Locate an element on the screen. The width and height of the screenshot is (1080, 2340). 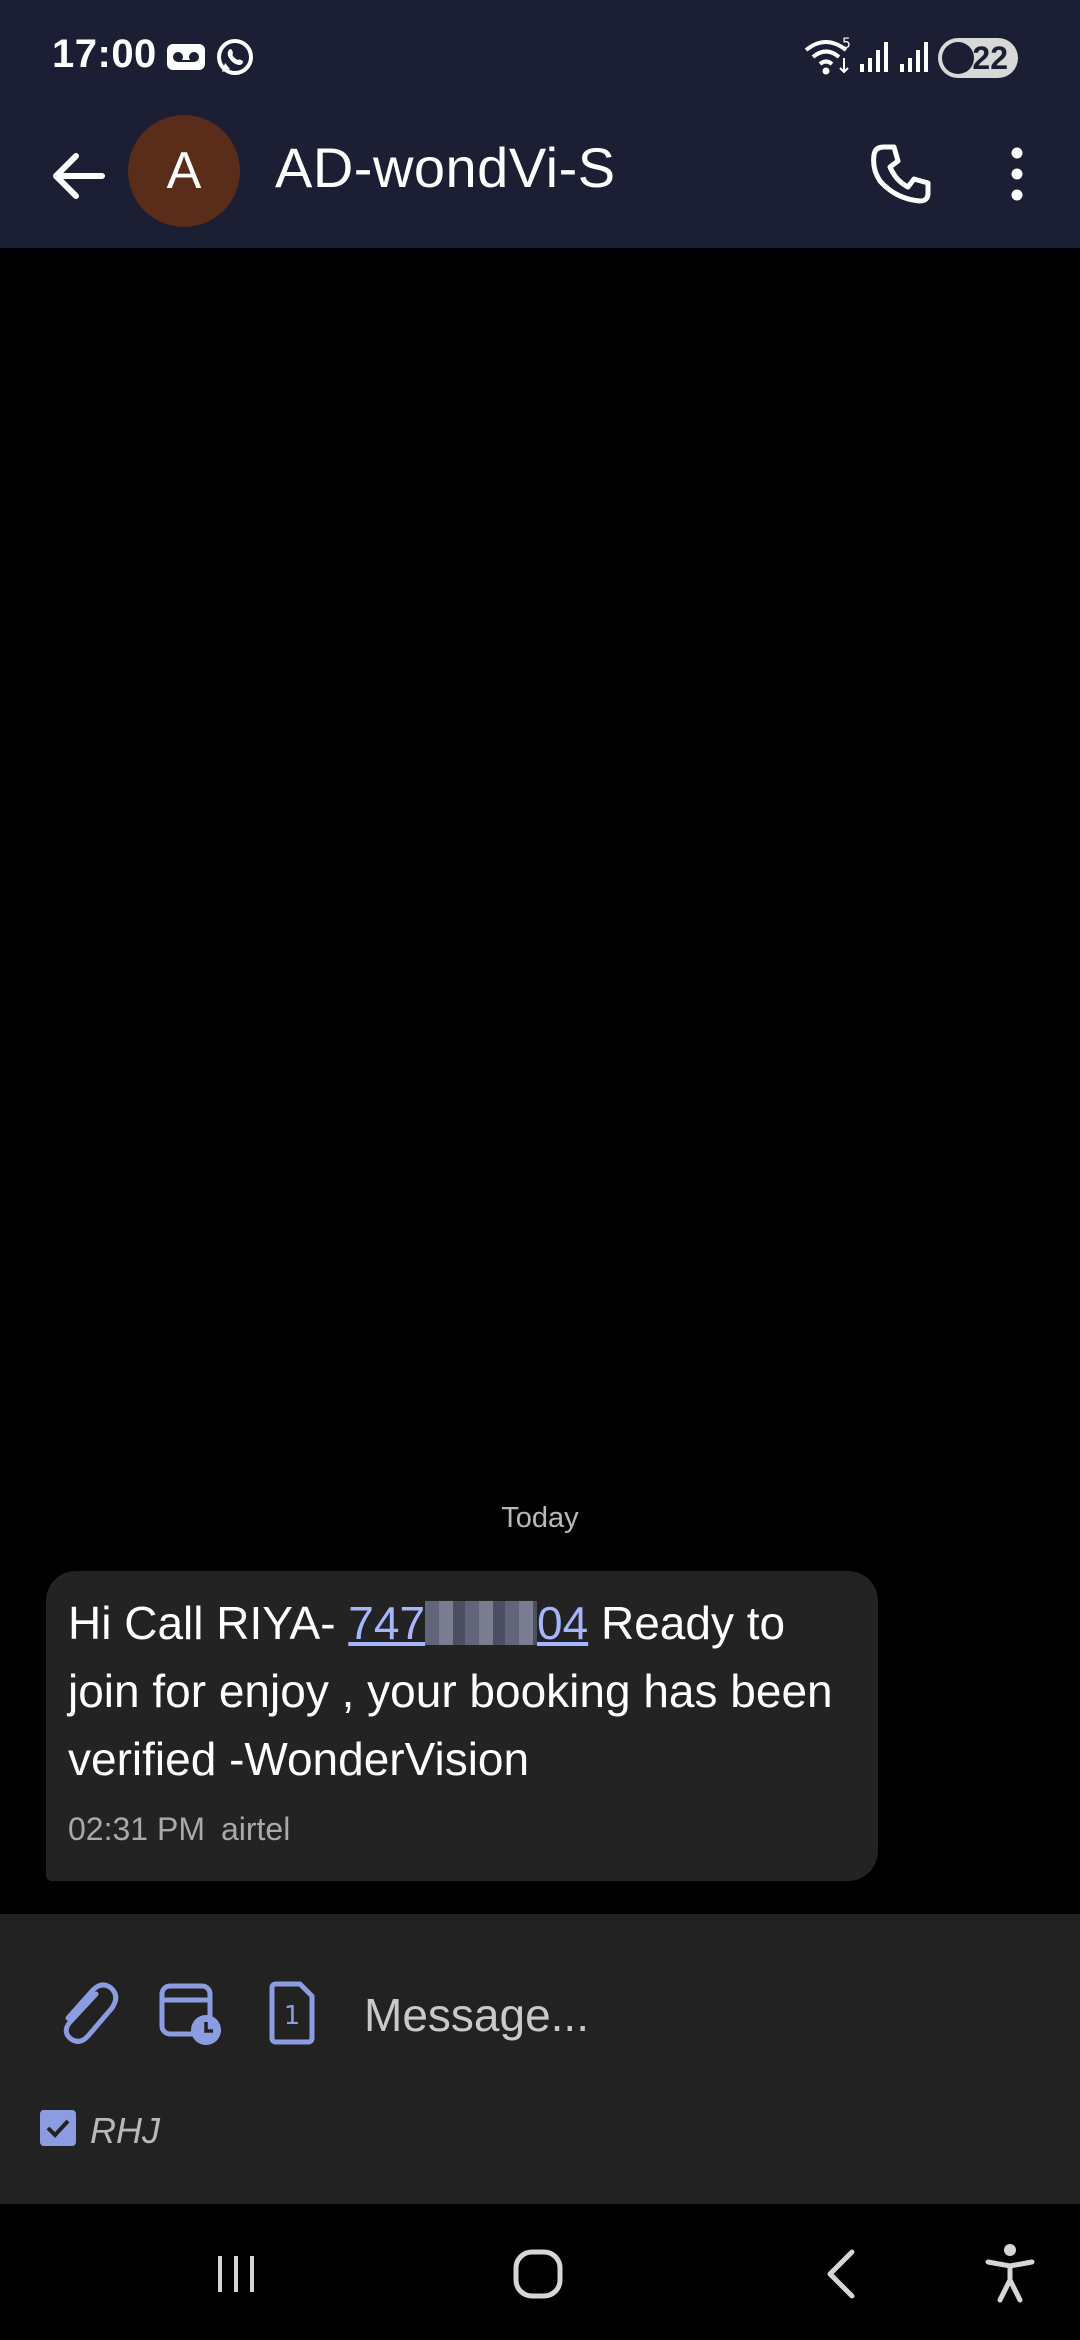
contact-name: AD-wondVi-S is located at coordinates (445, 167).